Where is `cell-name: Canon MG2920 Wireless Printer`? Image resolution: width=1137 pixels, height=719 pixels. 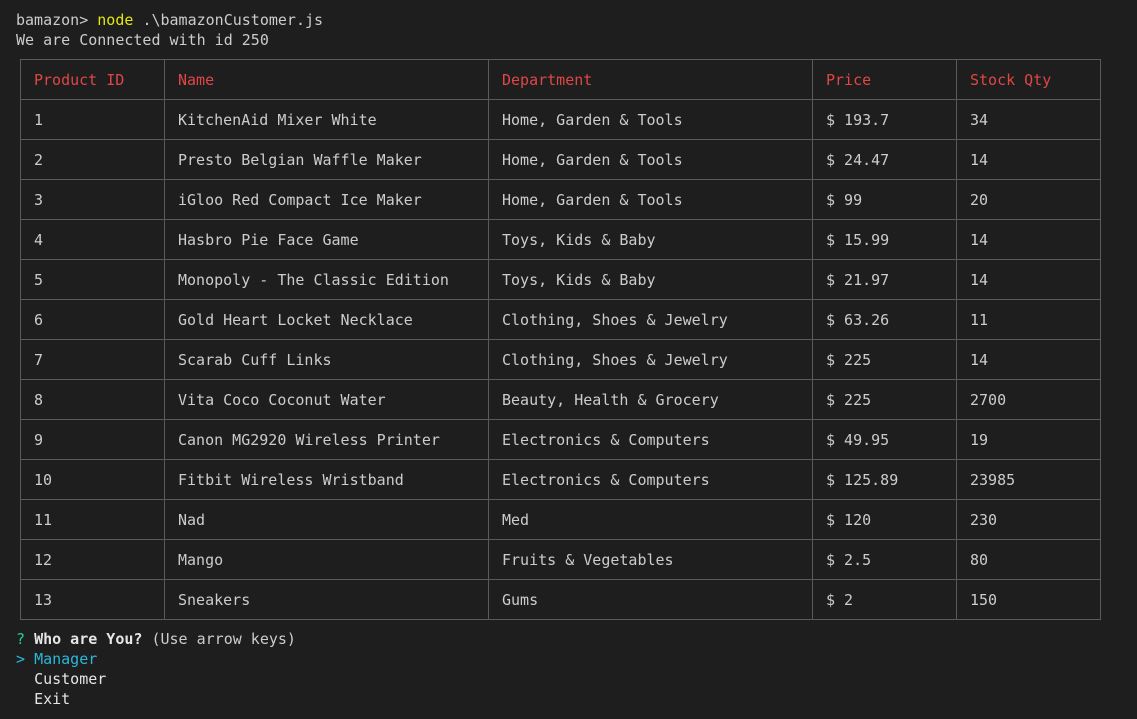
cell-name: Canon MG2920 Wireless Printer is located at coordinates (326, 439).